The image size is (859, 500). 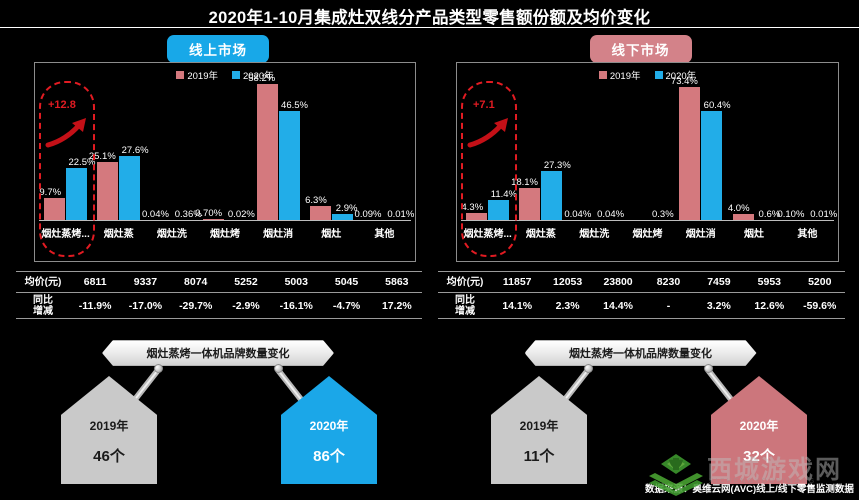 I want to click on bar-value-label-2019: 25.1%, so click(x=102, y=156).